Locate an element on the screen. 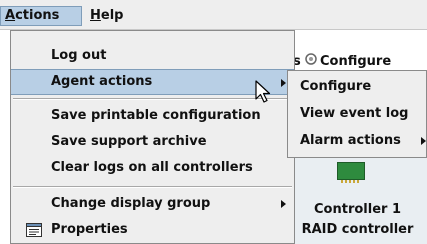  menu-help: Help is located at coordinates (106, 16).